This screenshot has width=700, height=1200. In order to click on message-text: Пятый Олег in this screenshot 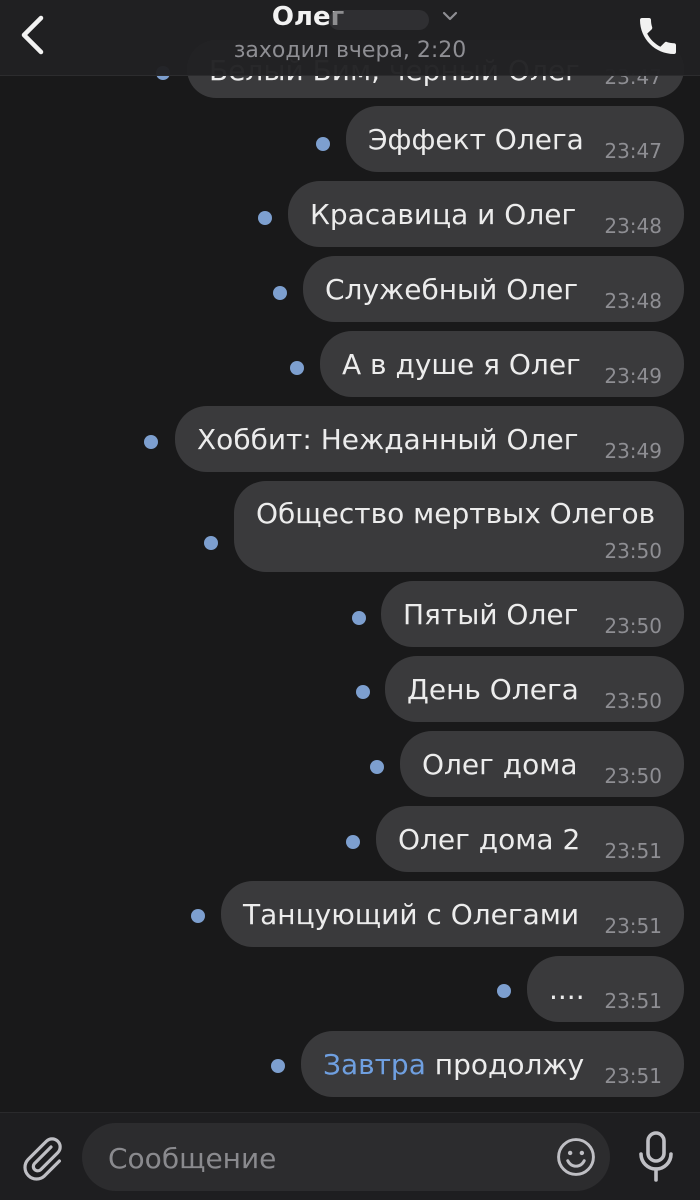, I will do `click(491, 614)`.